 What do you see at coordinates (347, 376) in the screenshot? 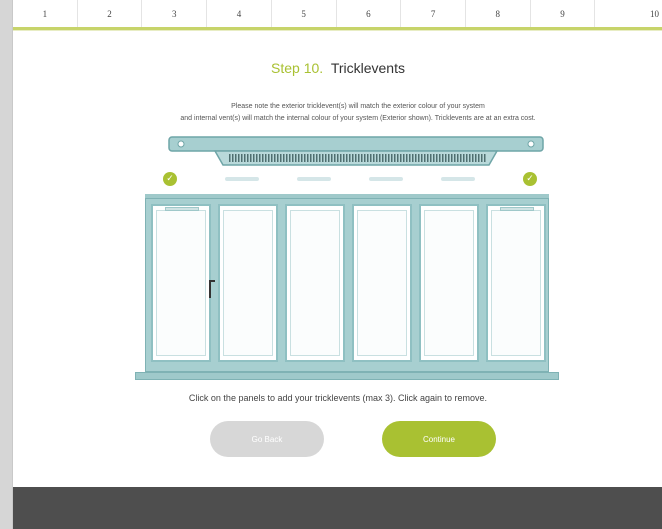
I see `door-sill` at bounding box center [347, 376].